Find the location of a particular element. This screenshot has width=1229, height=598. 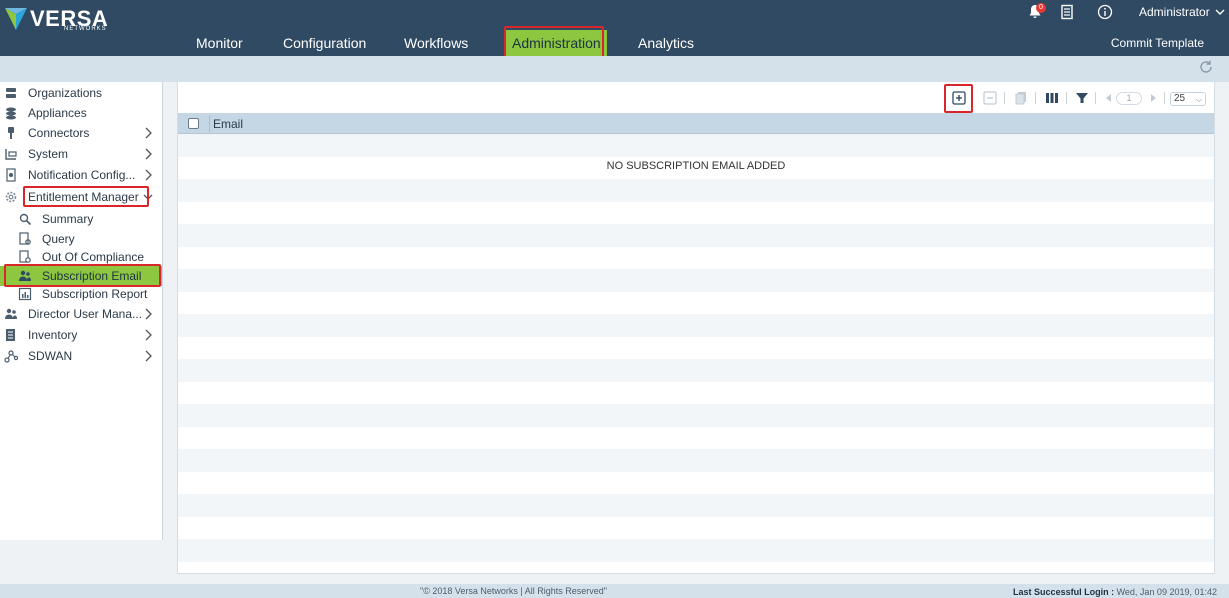

sidebar-item-entitlement-manager: Entitlement Manager is located at coordinates (81, 197).